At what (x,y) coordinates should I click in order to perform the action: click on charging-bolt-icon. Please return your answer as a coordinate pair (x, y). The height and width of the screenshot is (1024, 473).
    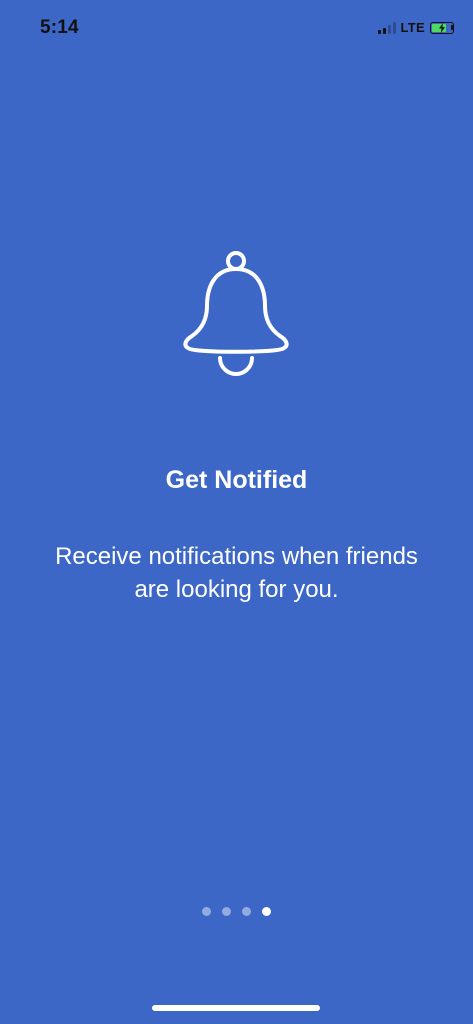
    Looking at the image, I should click on (442, 27).